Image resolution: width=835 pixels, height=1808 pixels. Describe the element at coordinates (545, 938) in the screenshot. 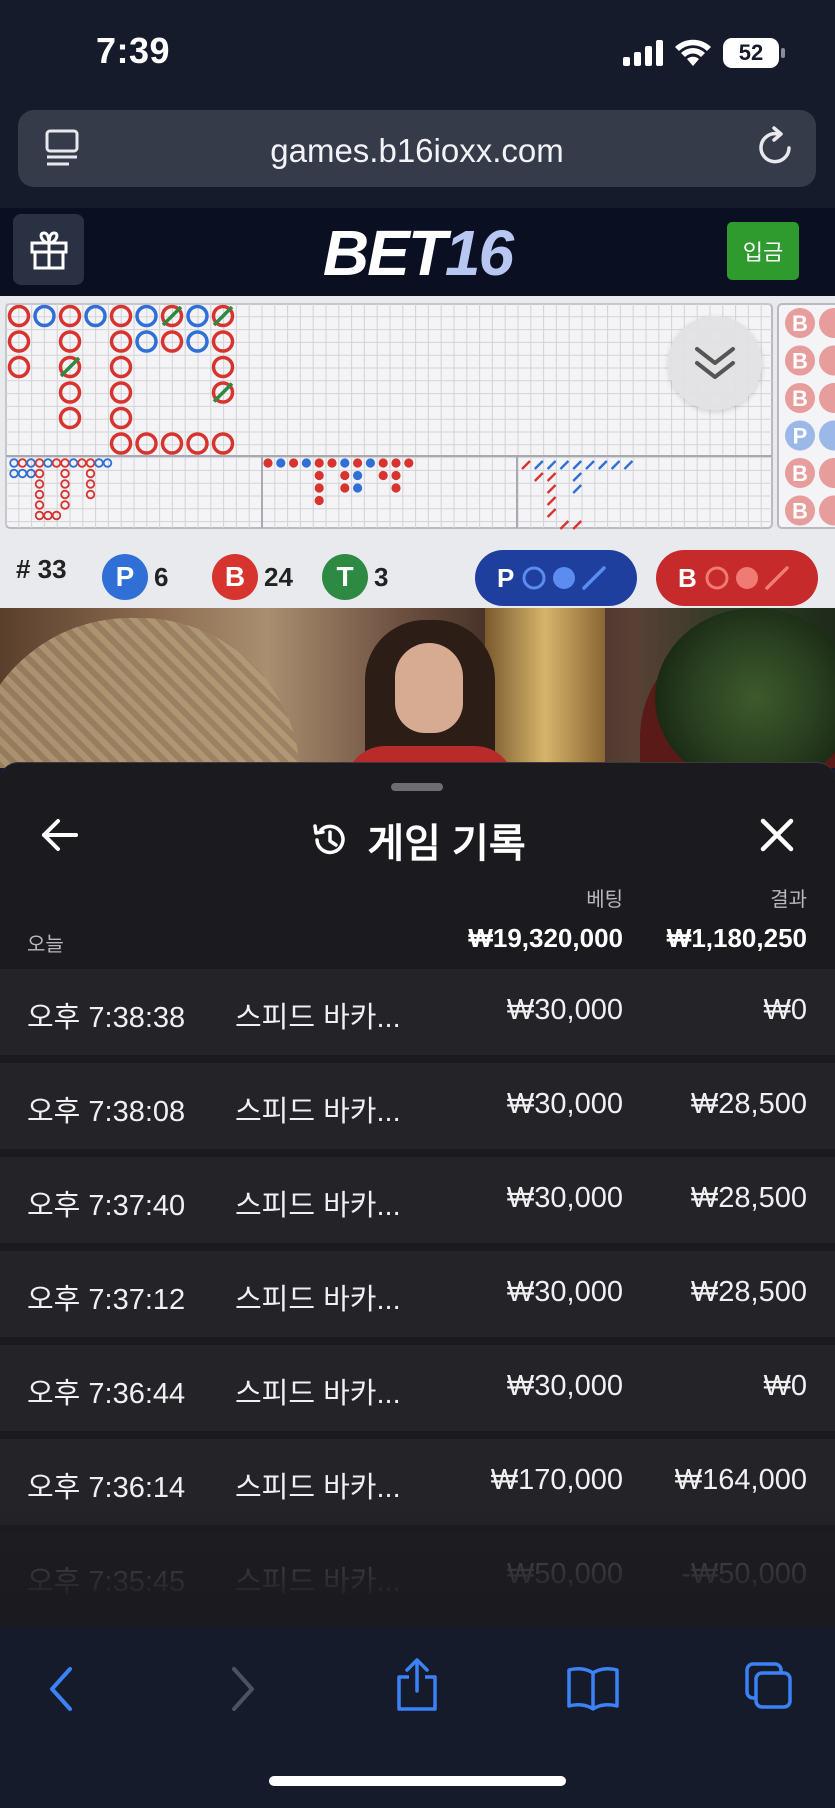

I see `total-bet: ₩19,320,000` at that location.